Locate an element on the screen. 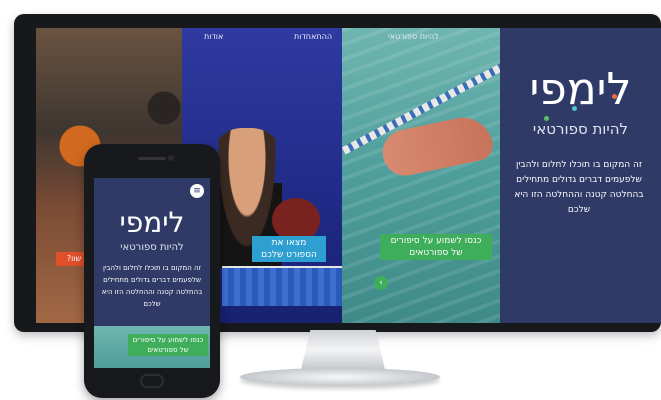 The height and width of the screenshot is (400, 661). phone-brand-subtitle: להיות ספורטאי is located at coordinates (152, 247).